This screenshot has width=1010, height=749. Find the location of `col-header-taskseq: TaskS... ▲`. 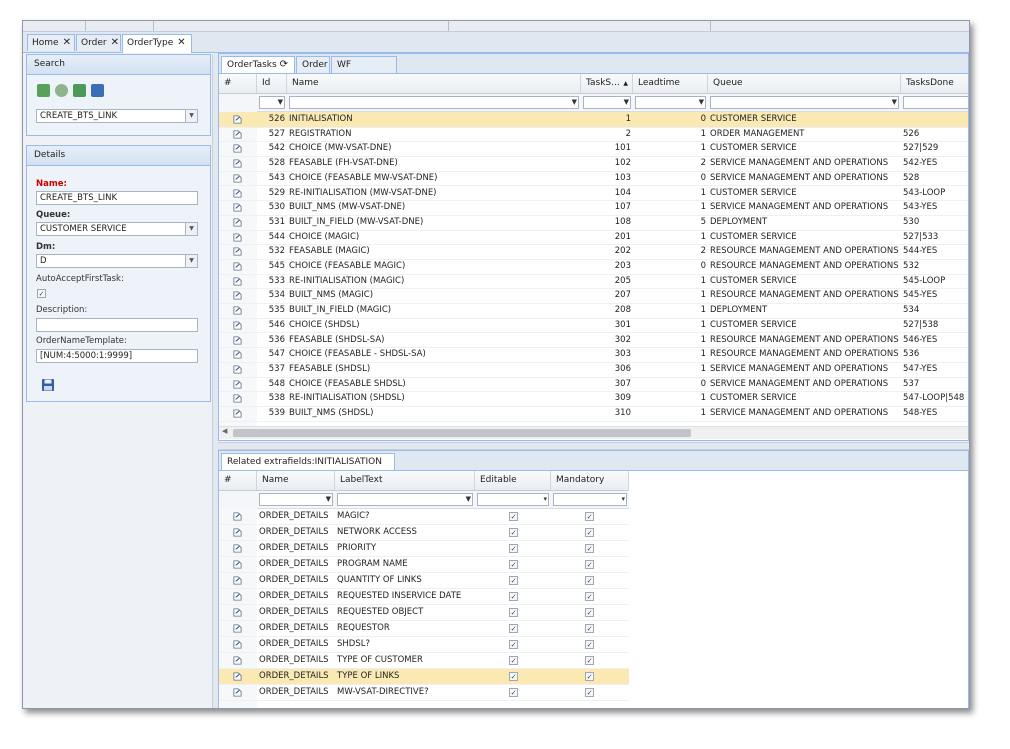

col-header-taskseq: TaskS... ▲ is located at coordinates (607, 83).